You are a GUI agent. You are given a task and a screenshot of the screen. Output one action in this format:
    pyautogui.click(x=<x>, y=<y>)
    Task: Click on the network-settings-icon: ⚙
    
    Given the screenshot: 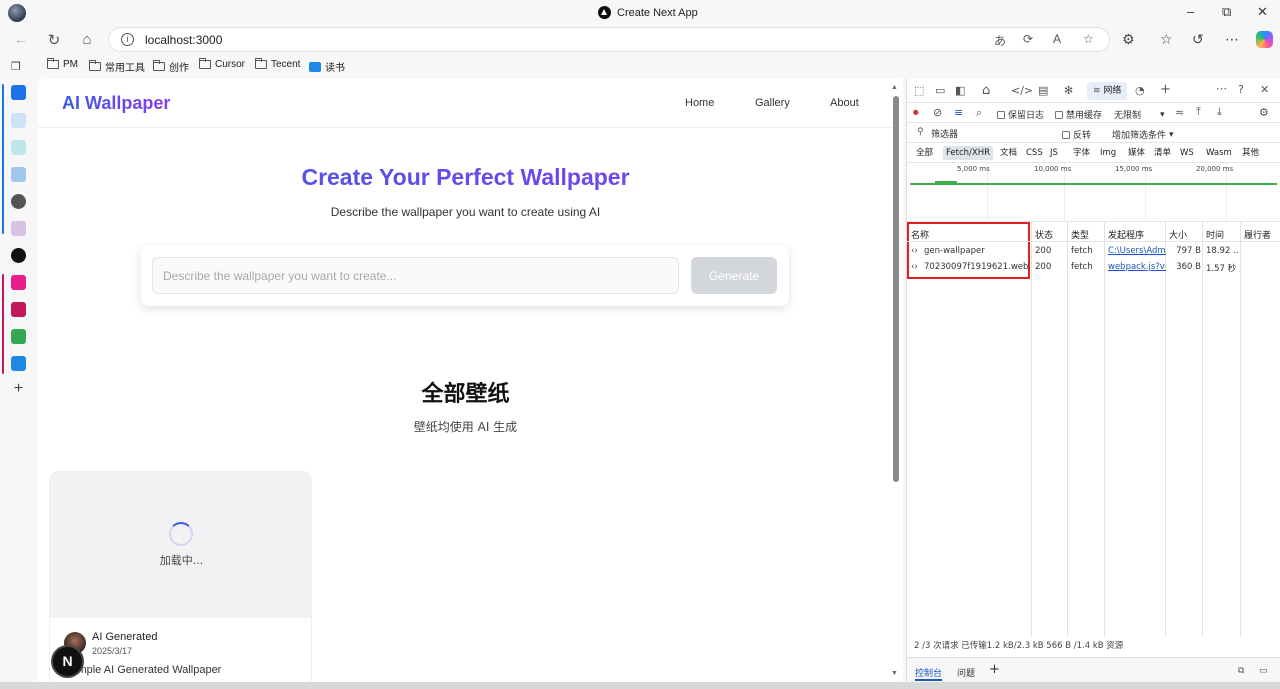 What is the action you would take?
    pyautogui.click(x=1264, y=112)
    